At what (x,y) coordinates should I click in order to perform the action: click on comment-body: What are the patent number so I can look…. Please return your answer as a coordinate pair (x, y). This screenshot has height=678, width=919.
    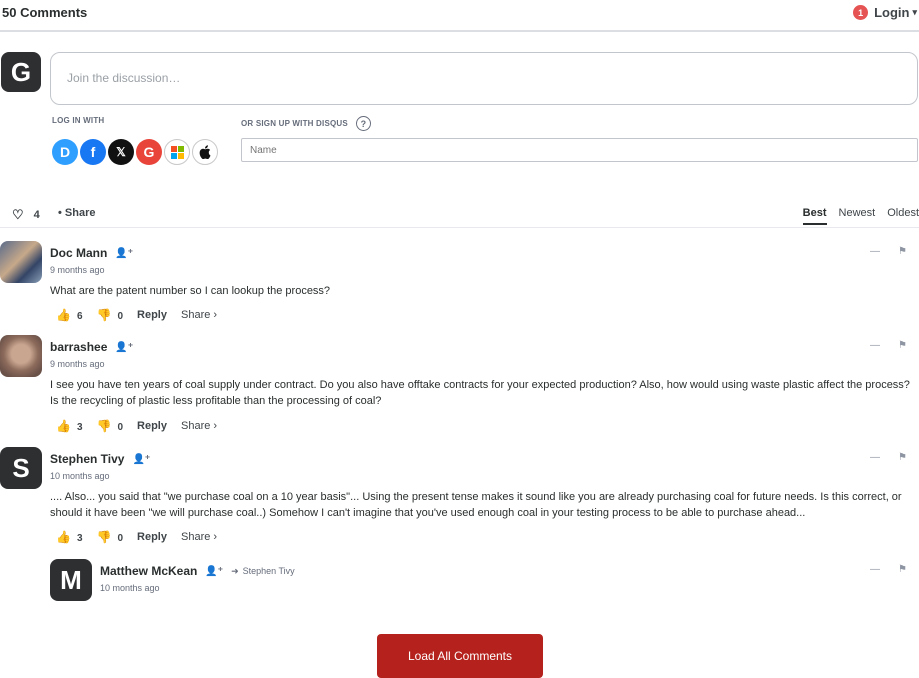
    Looking at the image, I should click on (190, 291).